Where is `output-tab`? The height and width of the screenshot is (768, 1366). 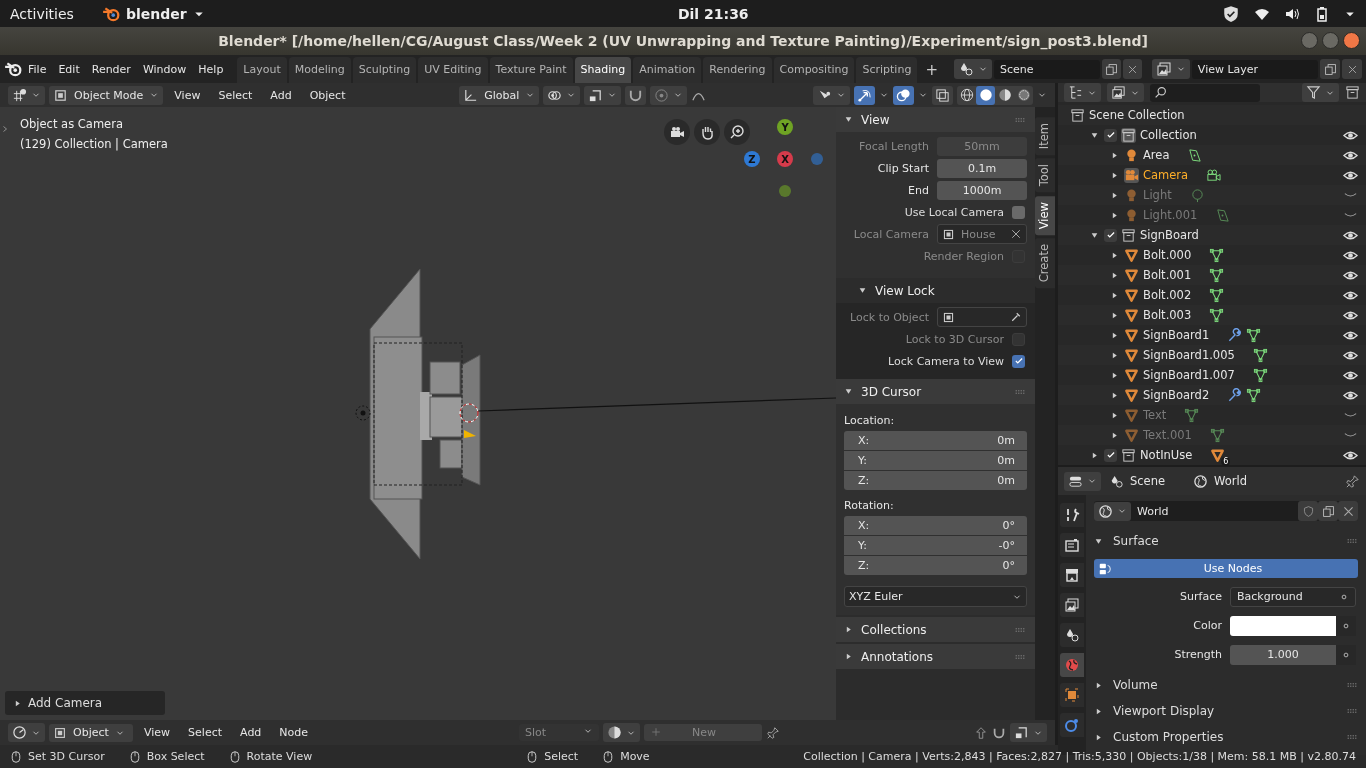 output-tab is located at coordinates (1072, 575).